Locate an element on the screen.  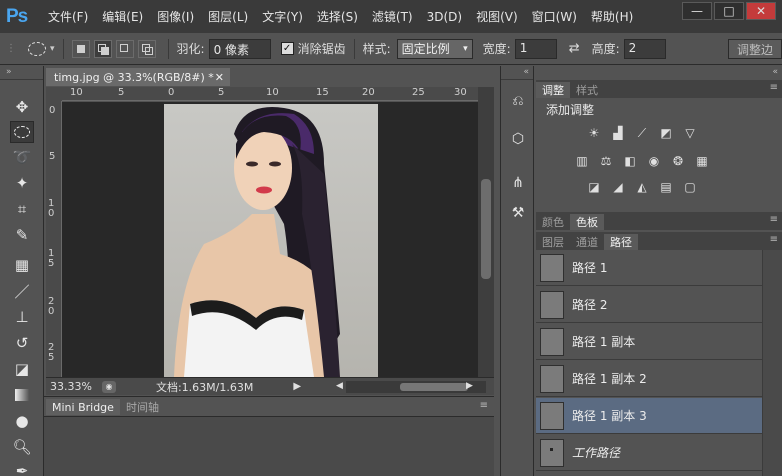
swap-dimensions-icon: ⇄ is located at coordinates (574, 48).